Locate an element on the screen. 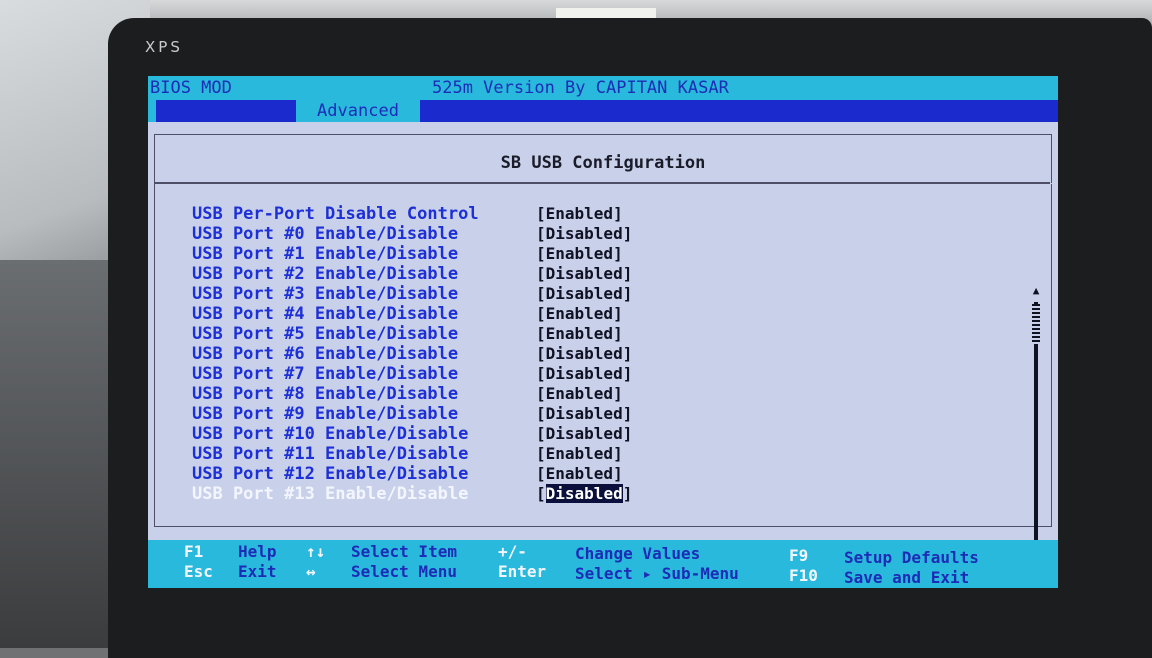  setting-row-port-3: USB Port #3 Enable/Disable [Disabled] is located at coordinates (592, 294).